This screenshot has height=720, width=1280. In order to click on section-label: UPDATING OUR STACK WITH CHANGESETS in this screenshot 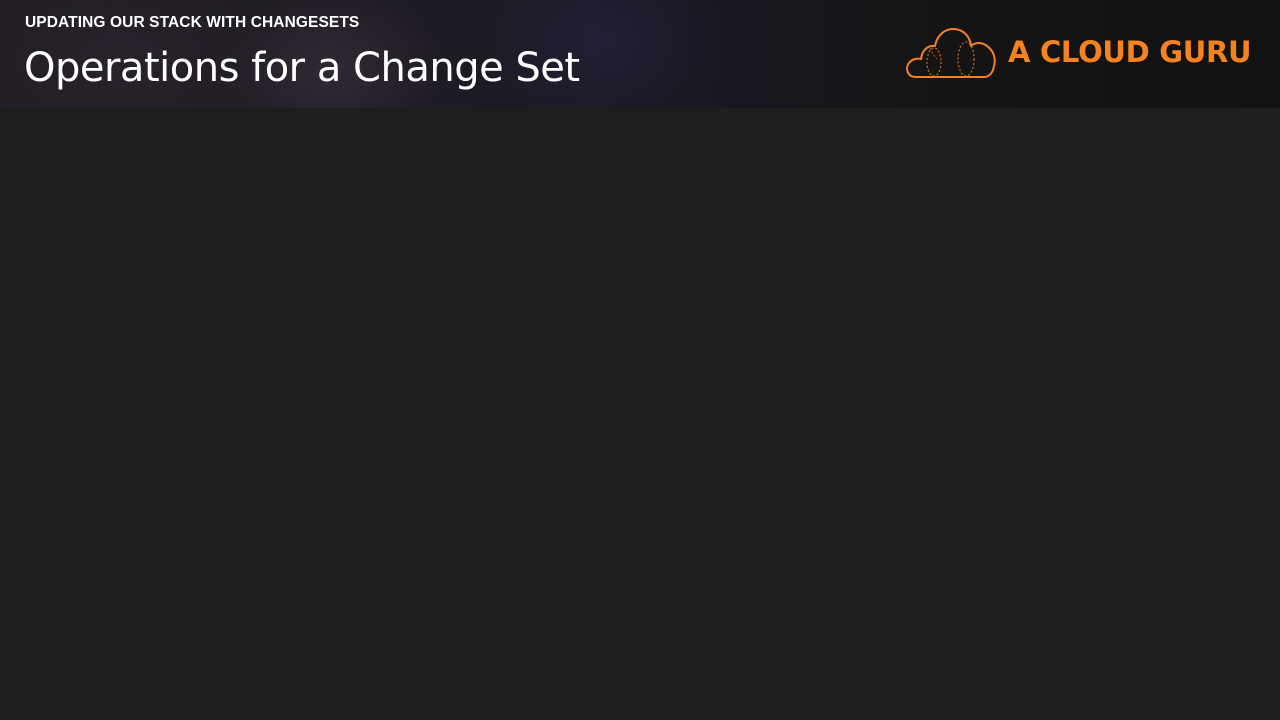, I will do `click(192, 22)`.